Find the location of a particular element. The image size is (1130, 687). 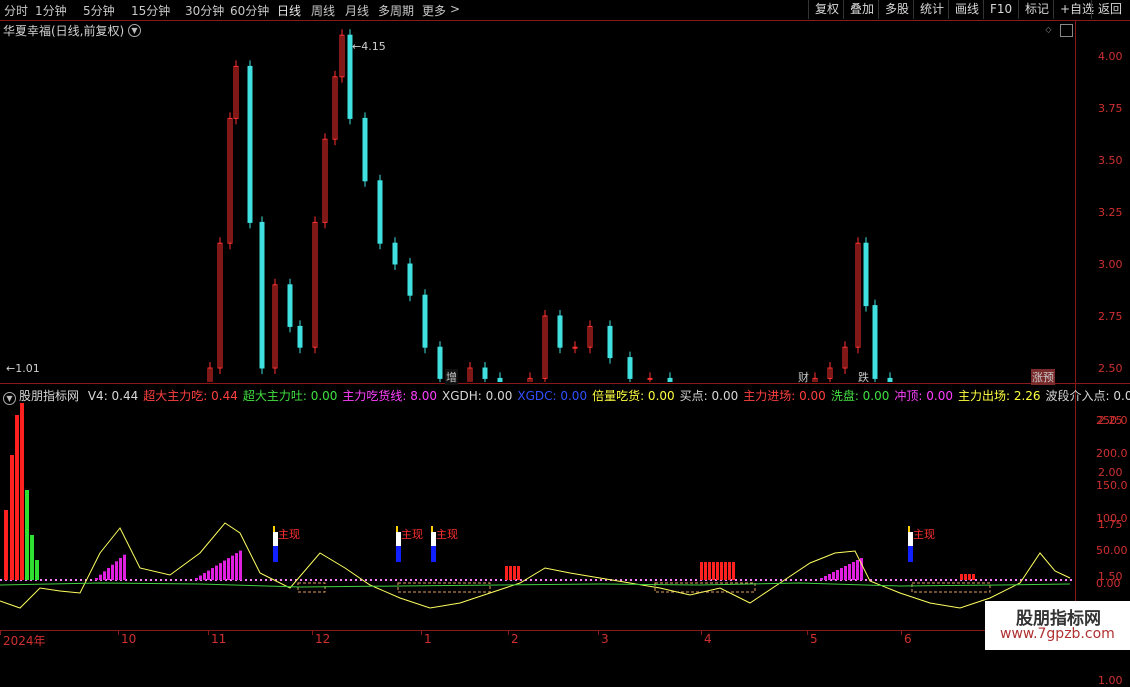

stats-button: 统计 is located at coordinates (931, 9).